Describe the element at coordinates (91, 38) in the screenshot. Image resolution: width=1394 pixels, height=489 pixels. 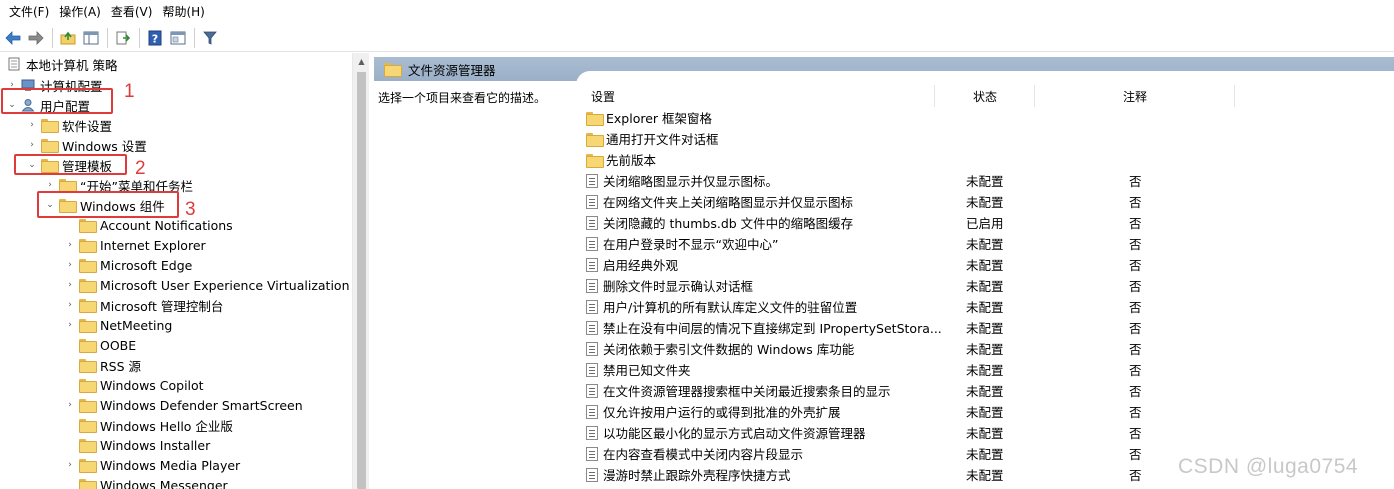
I see `show-hide-tree-icon` at that location.